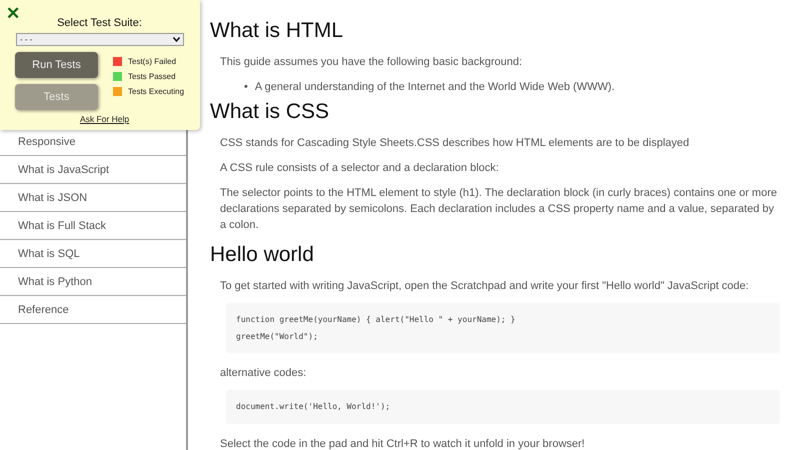 The width and height of the screenshot is (800, 450). Describe the element at coordinates (264, 373) in the screenshot. I see `paragraph: alternative codes:` at that location.